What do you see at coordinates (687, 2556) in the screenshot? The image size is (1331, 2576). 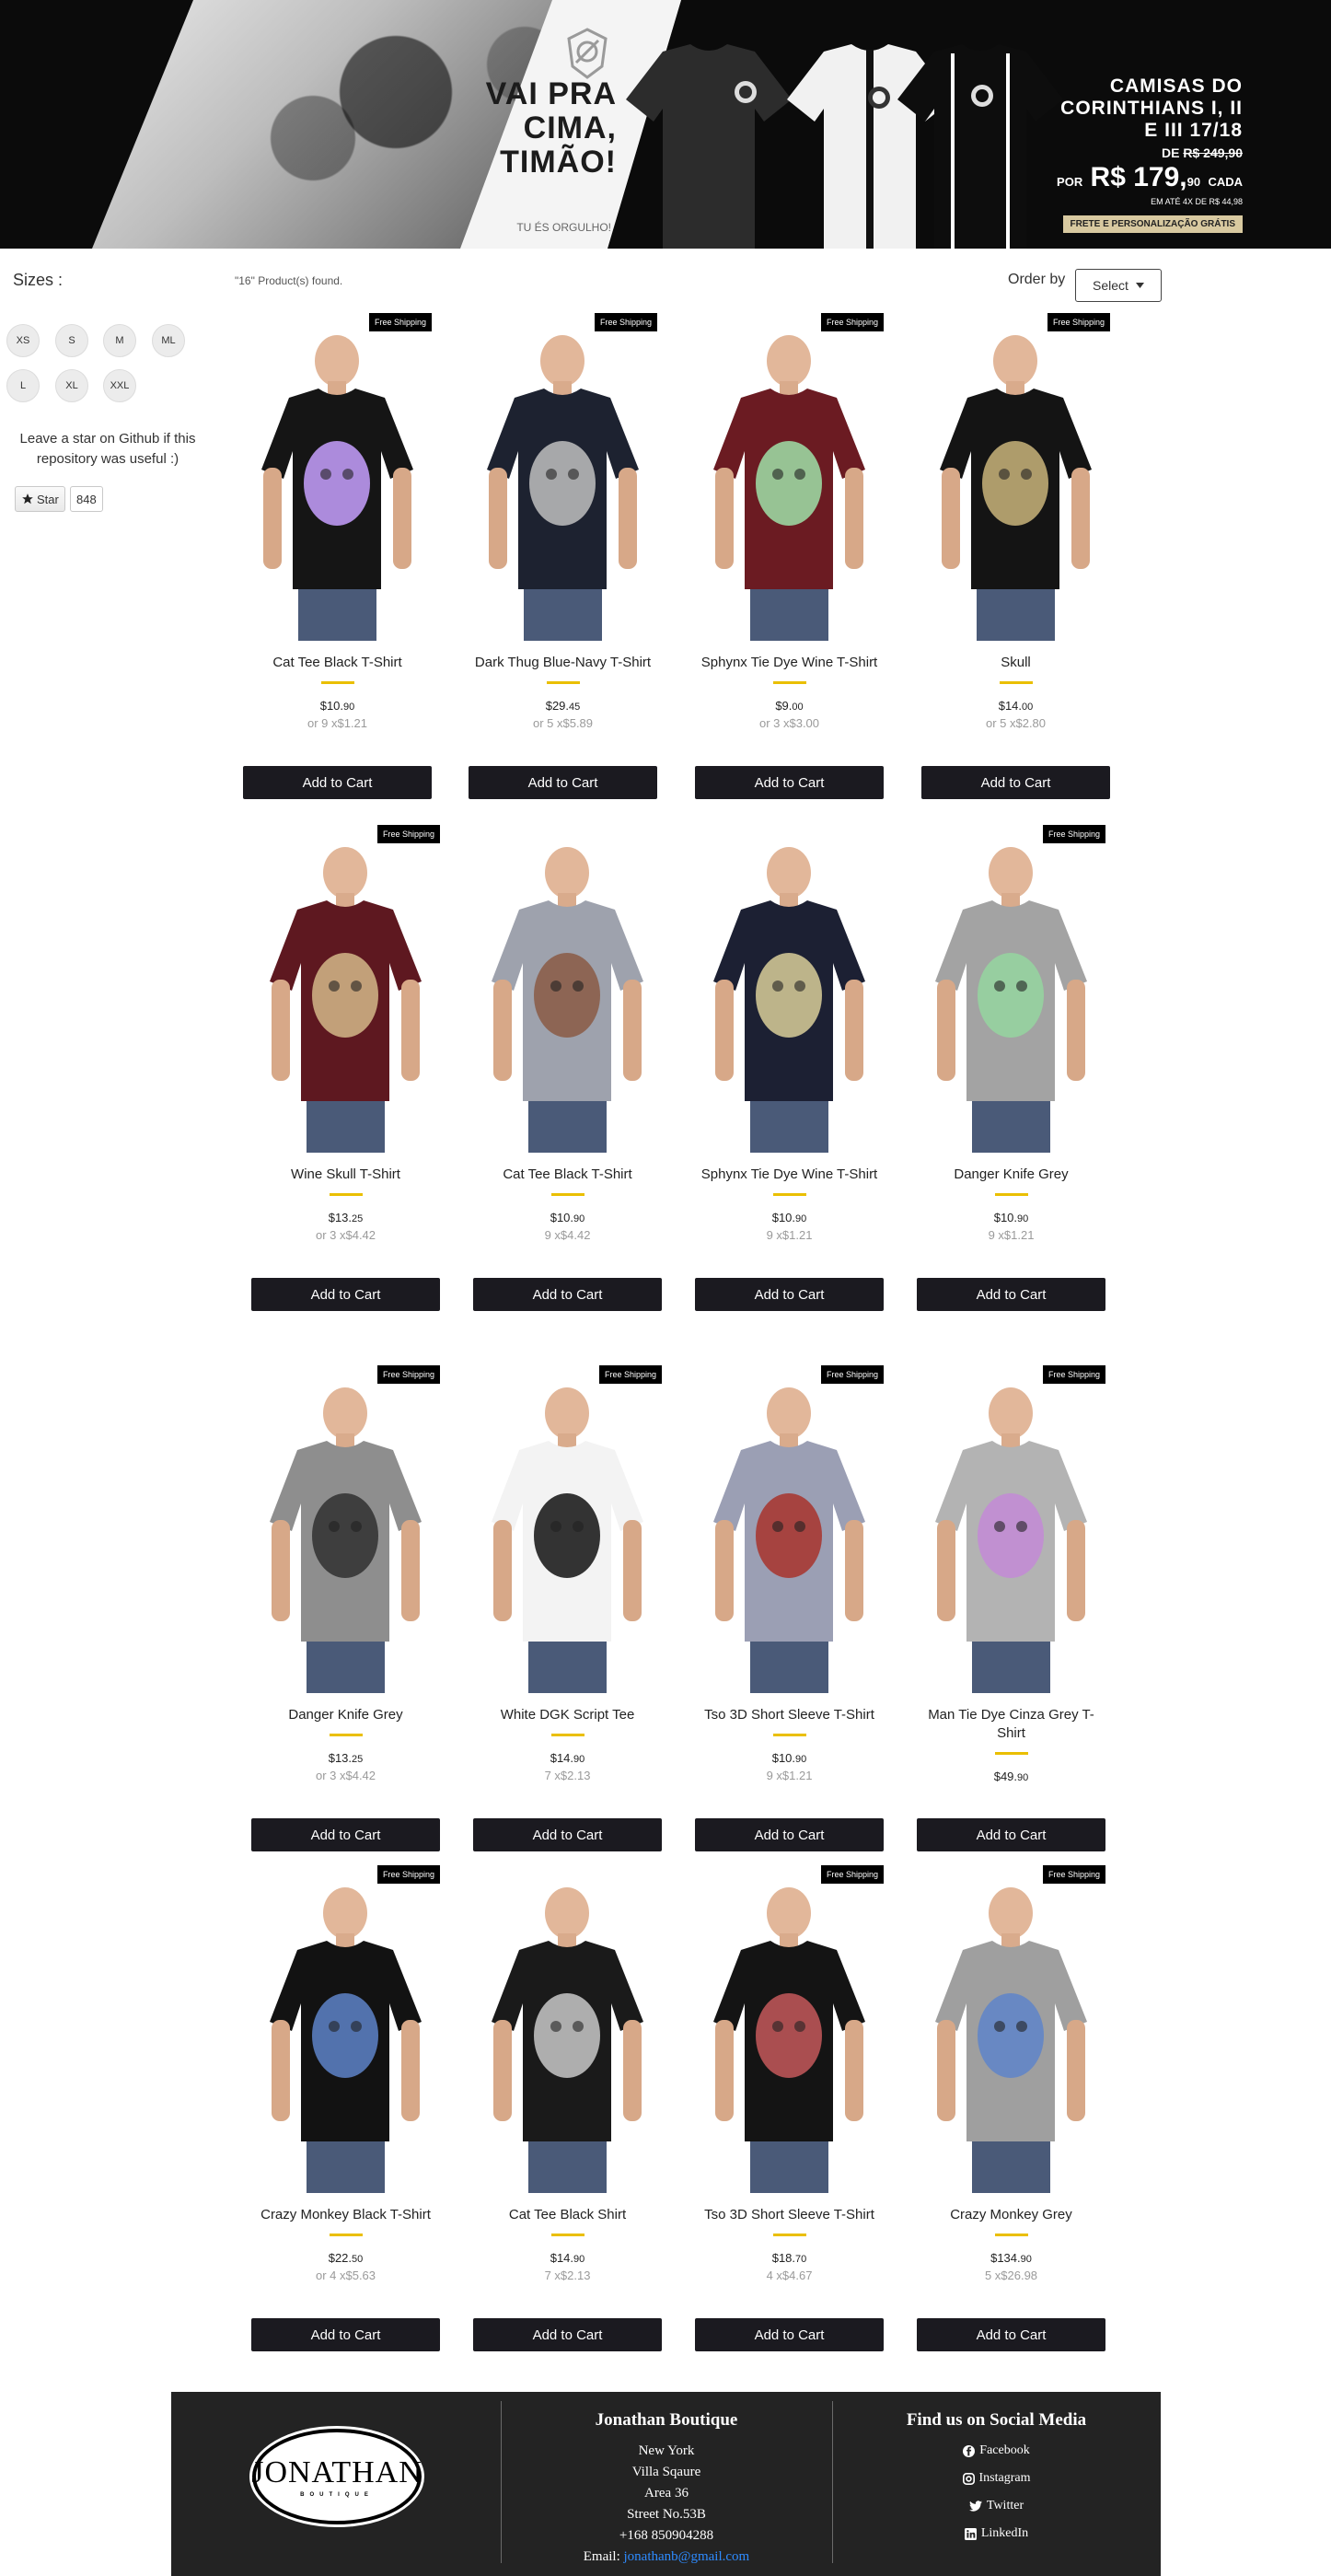 I see `email-link: jonathanb@gmail.com` at bounding box center [687, 2556].